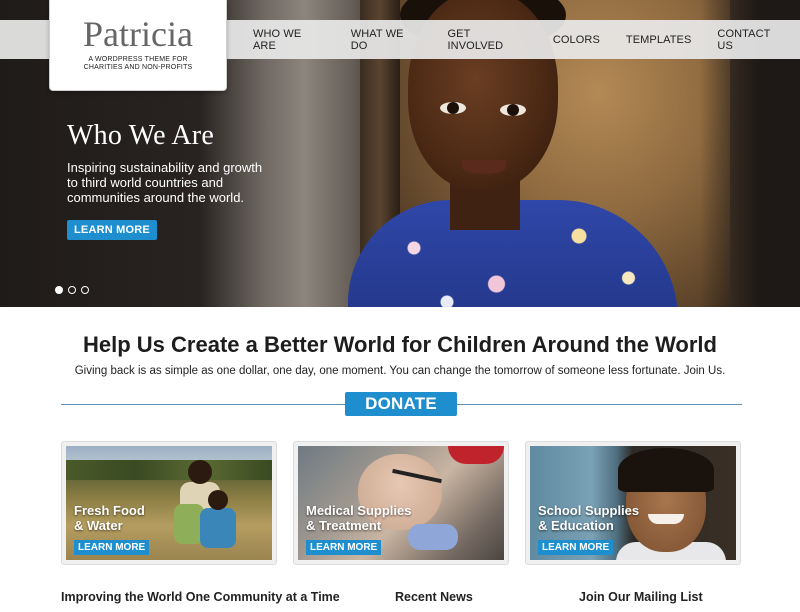 The width and height of the screenshot is (800, 612). What do you see at coordinates (487, 40) in the screenshot?
I see `nav-item-get-involved: GET INVOLVED` at bounding box center [487, 40].